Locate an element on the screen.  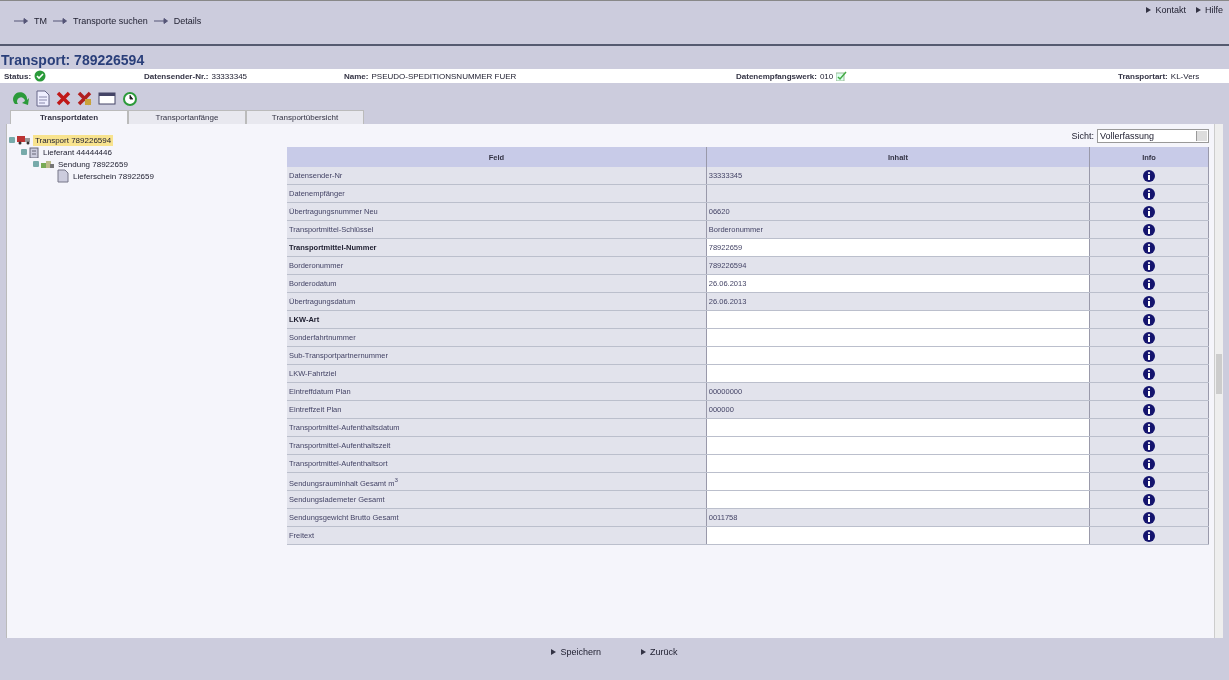
footer-link: Speichern is located at coordinates (580, 652).